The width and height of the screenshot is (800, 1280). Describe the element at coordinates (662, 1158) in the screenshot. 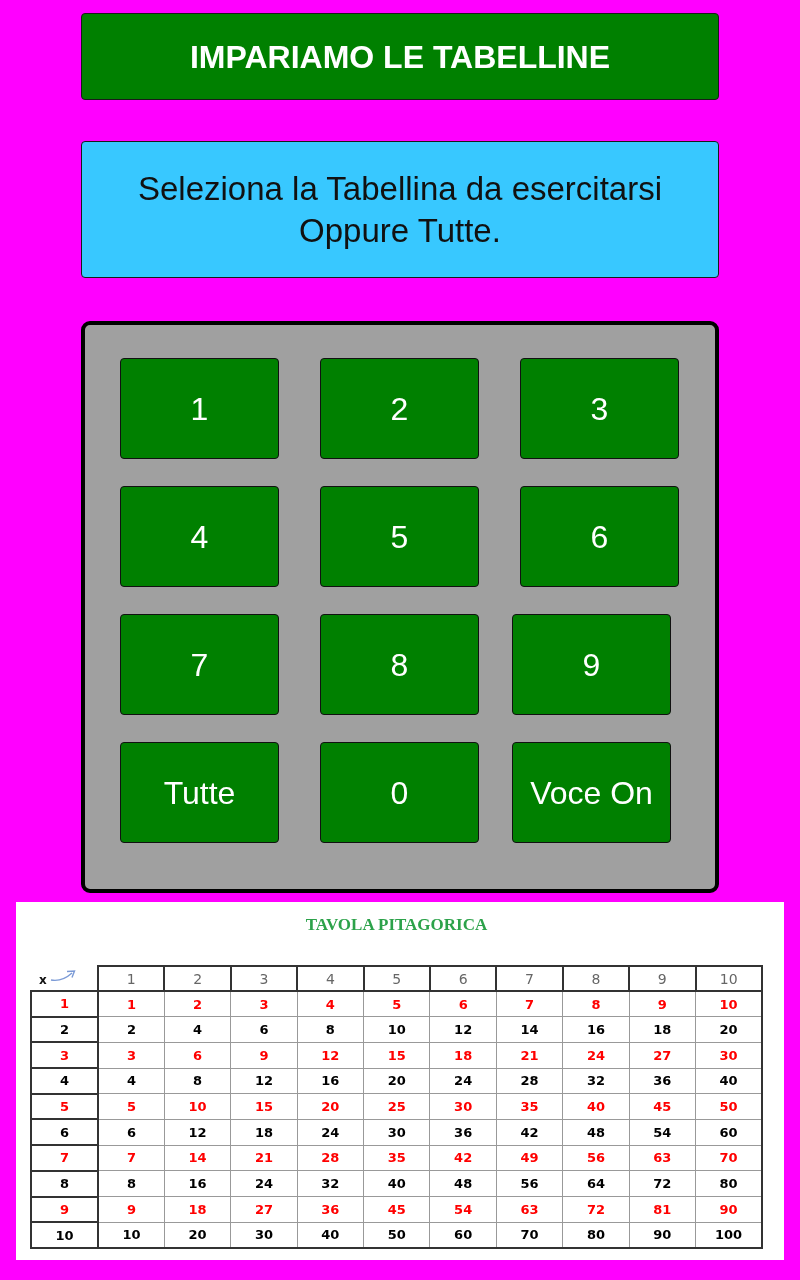

I see `table-cell: 63` at that location.